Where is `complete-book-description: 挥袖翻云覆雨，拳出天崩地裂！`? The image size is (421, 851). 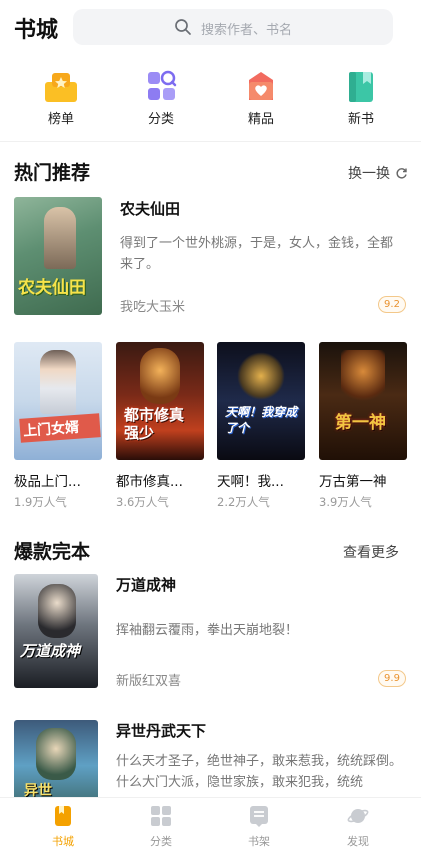 complete-book-description: 挥袖翻云覆雨，拳出天崩地裂！ is located at coordinates (207, 630).